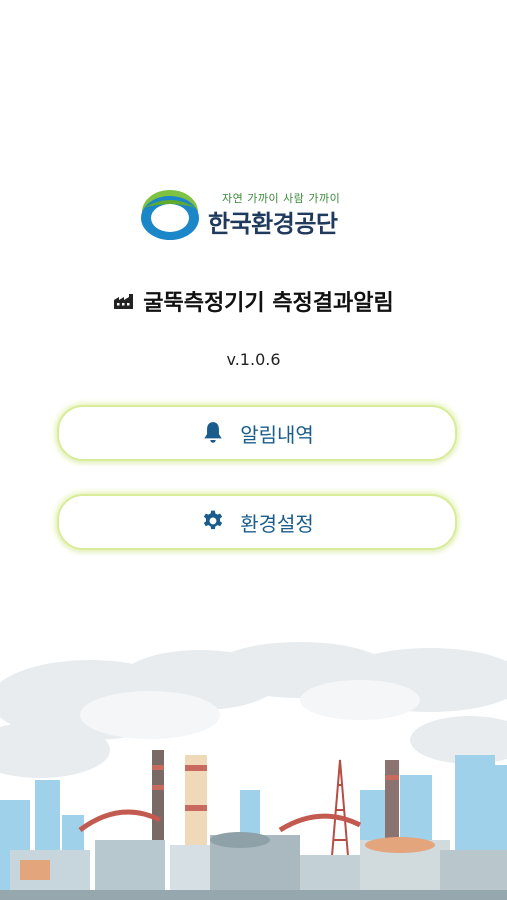  I want to click on logo-name: 한국환경공단, so click(273, 224).